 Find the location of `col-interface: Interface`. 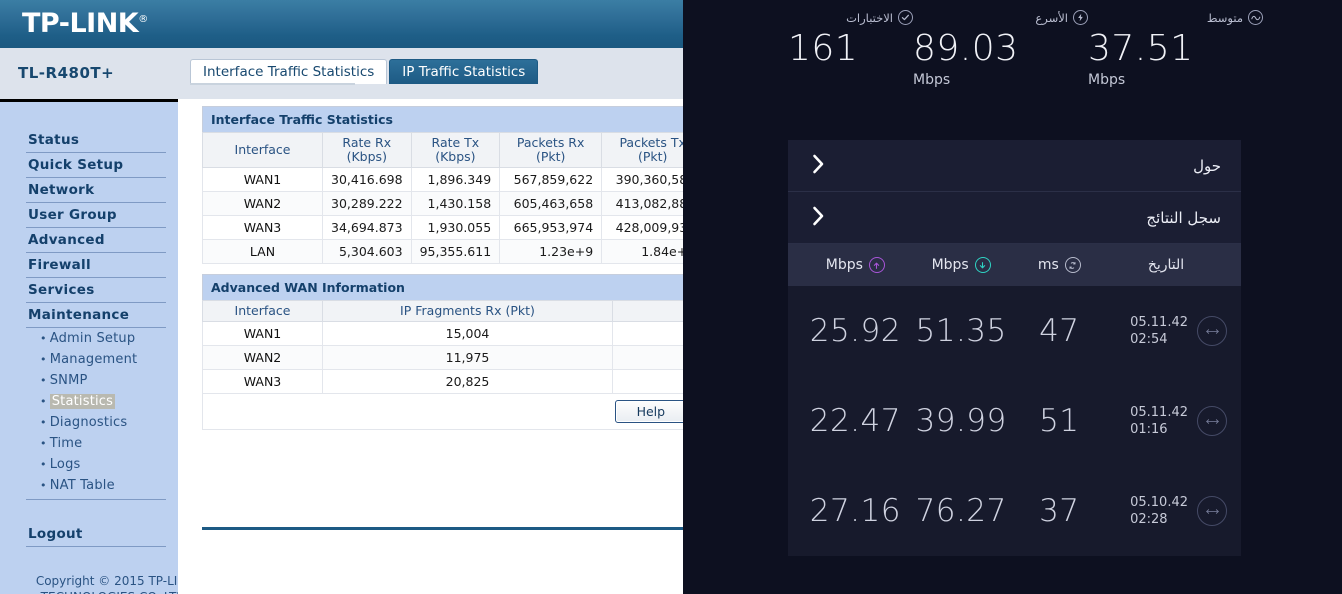

col-interface: Interface is located at coordinates (262, 311).